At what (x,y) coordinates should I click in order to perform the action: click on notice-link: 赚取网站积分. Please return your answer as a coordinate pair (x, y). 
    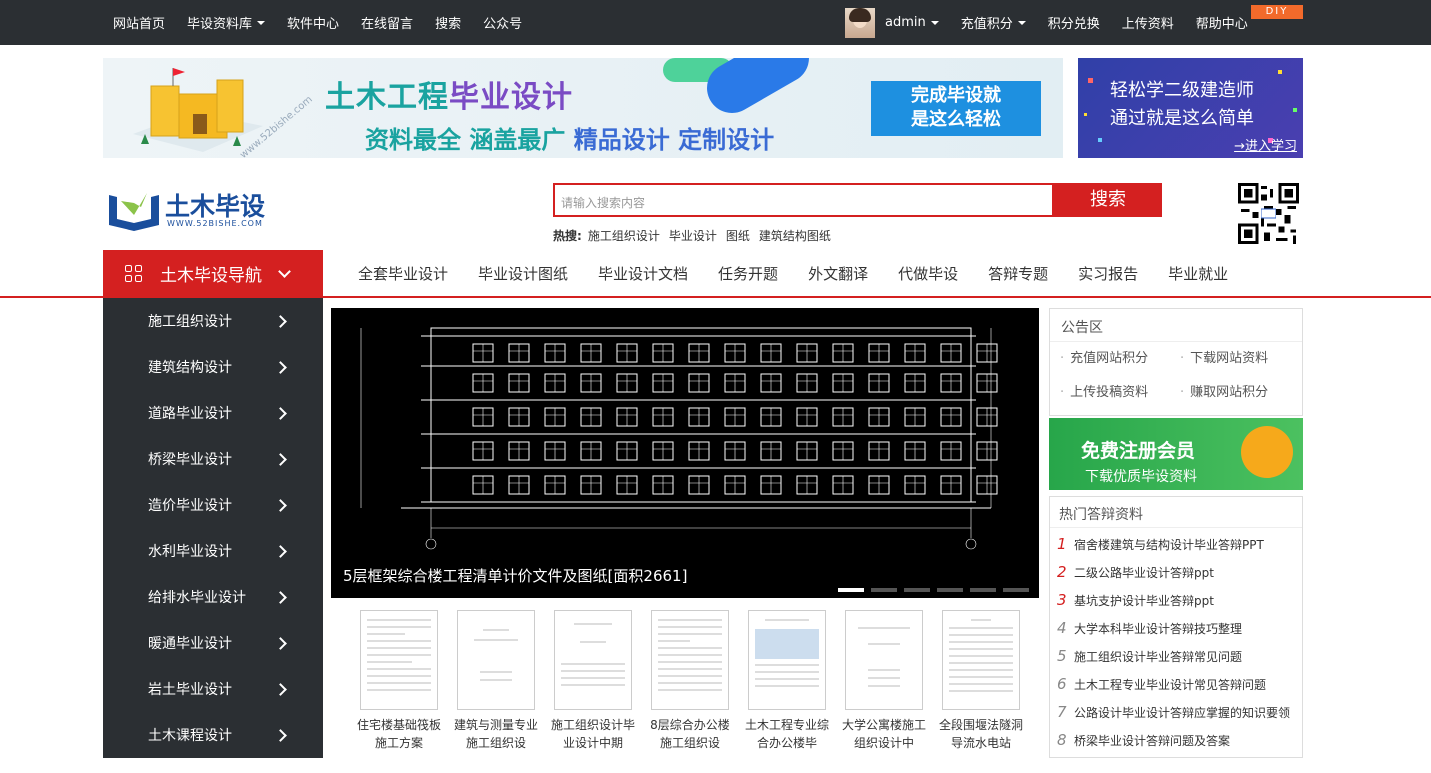
    Looking at the image, I should click on (1240, 393).